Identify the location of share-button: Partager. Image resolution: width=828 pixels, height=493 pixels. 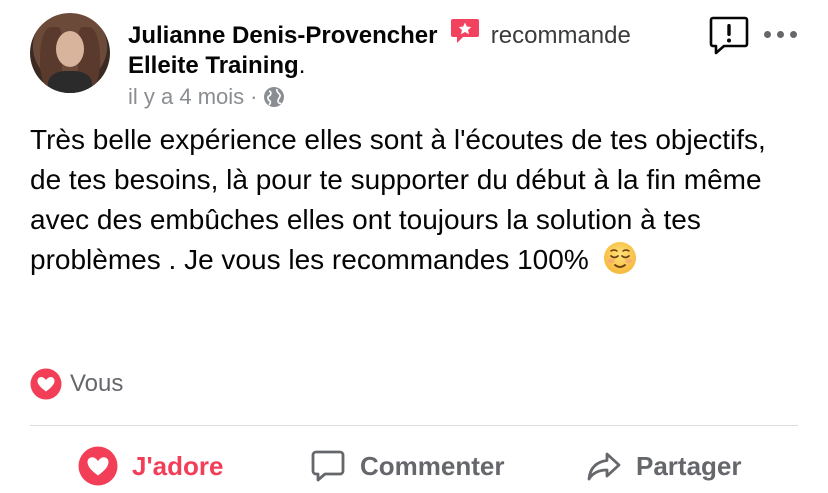
(664, 466).